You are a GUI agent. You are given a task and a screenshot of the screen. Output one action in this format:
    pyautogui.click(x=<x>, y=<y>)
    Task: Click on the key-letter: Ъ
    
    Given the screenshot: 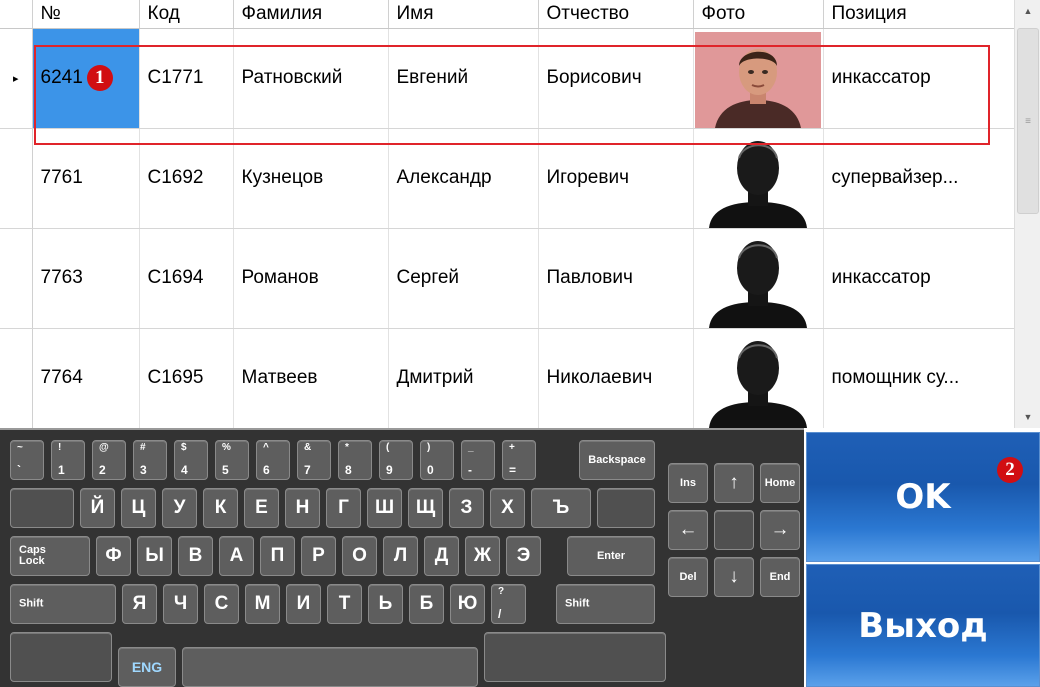 What is the action you would take?
    pyautogui.click(x=561, y=508)
    